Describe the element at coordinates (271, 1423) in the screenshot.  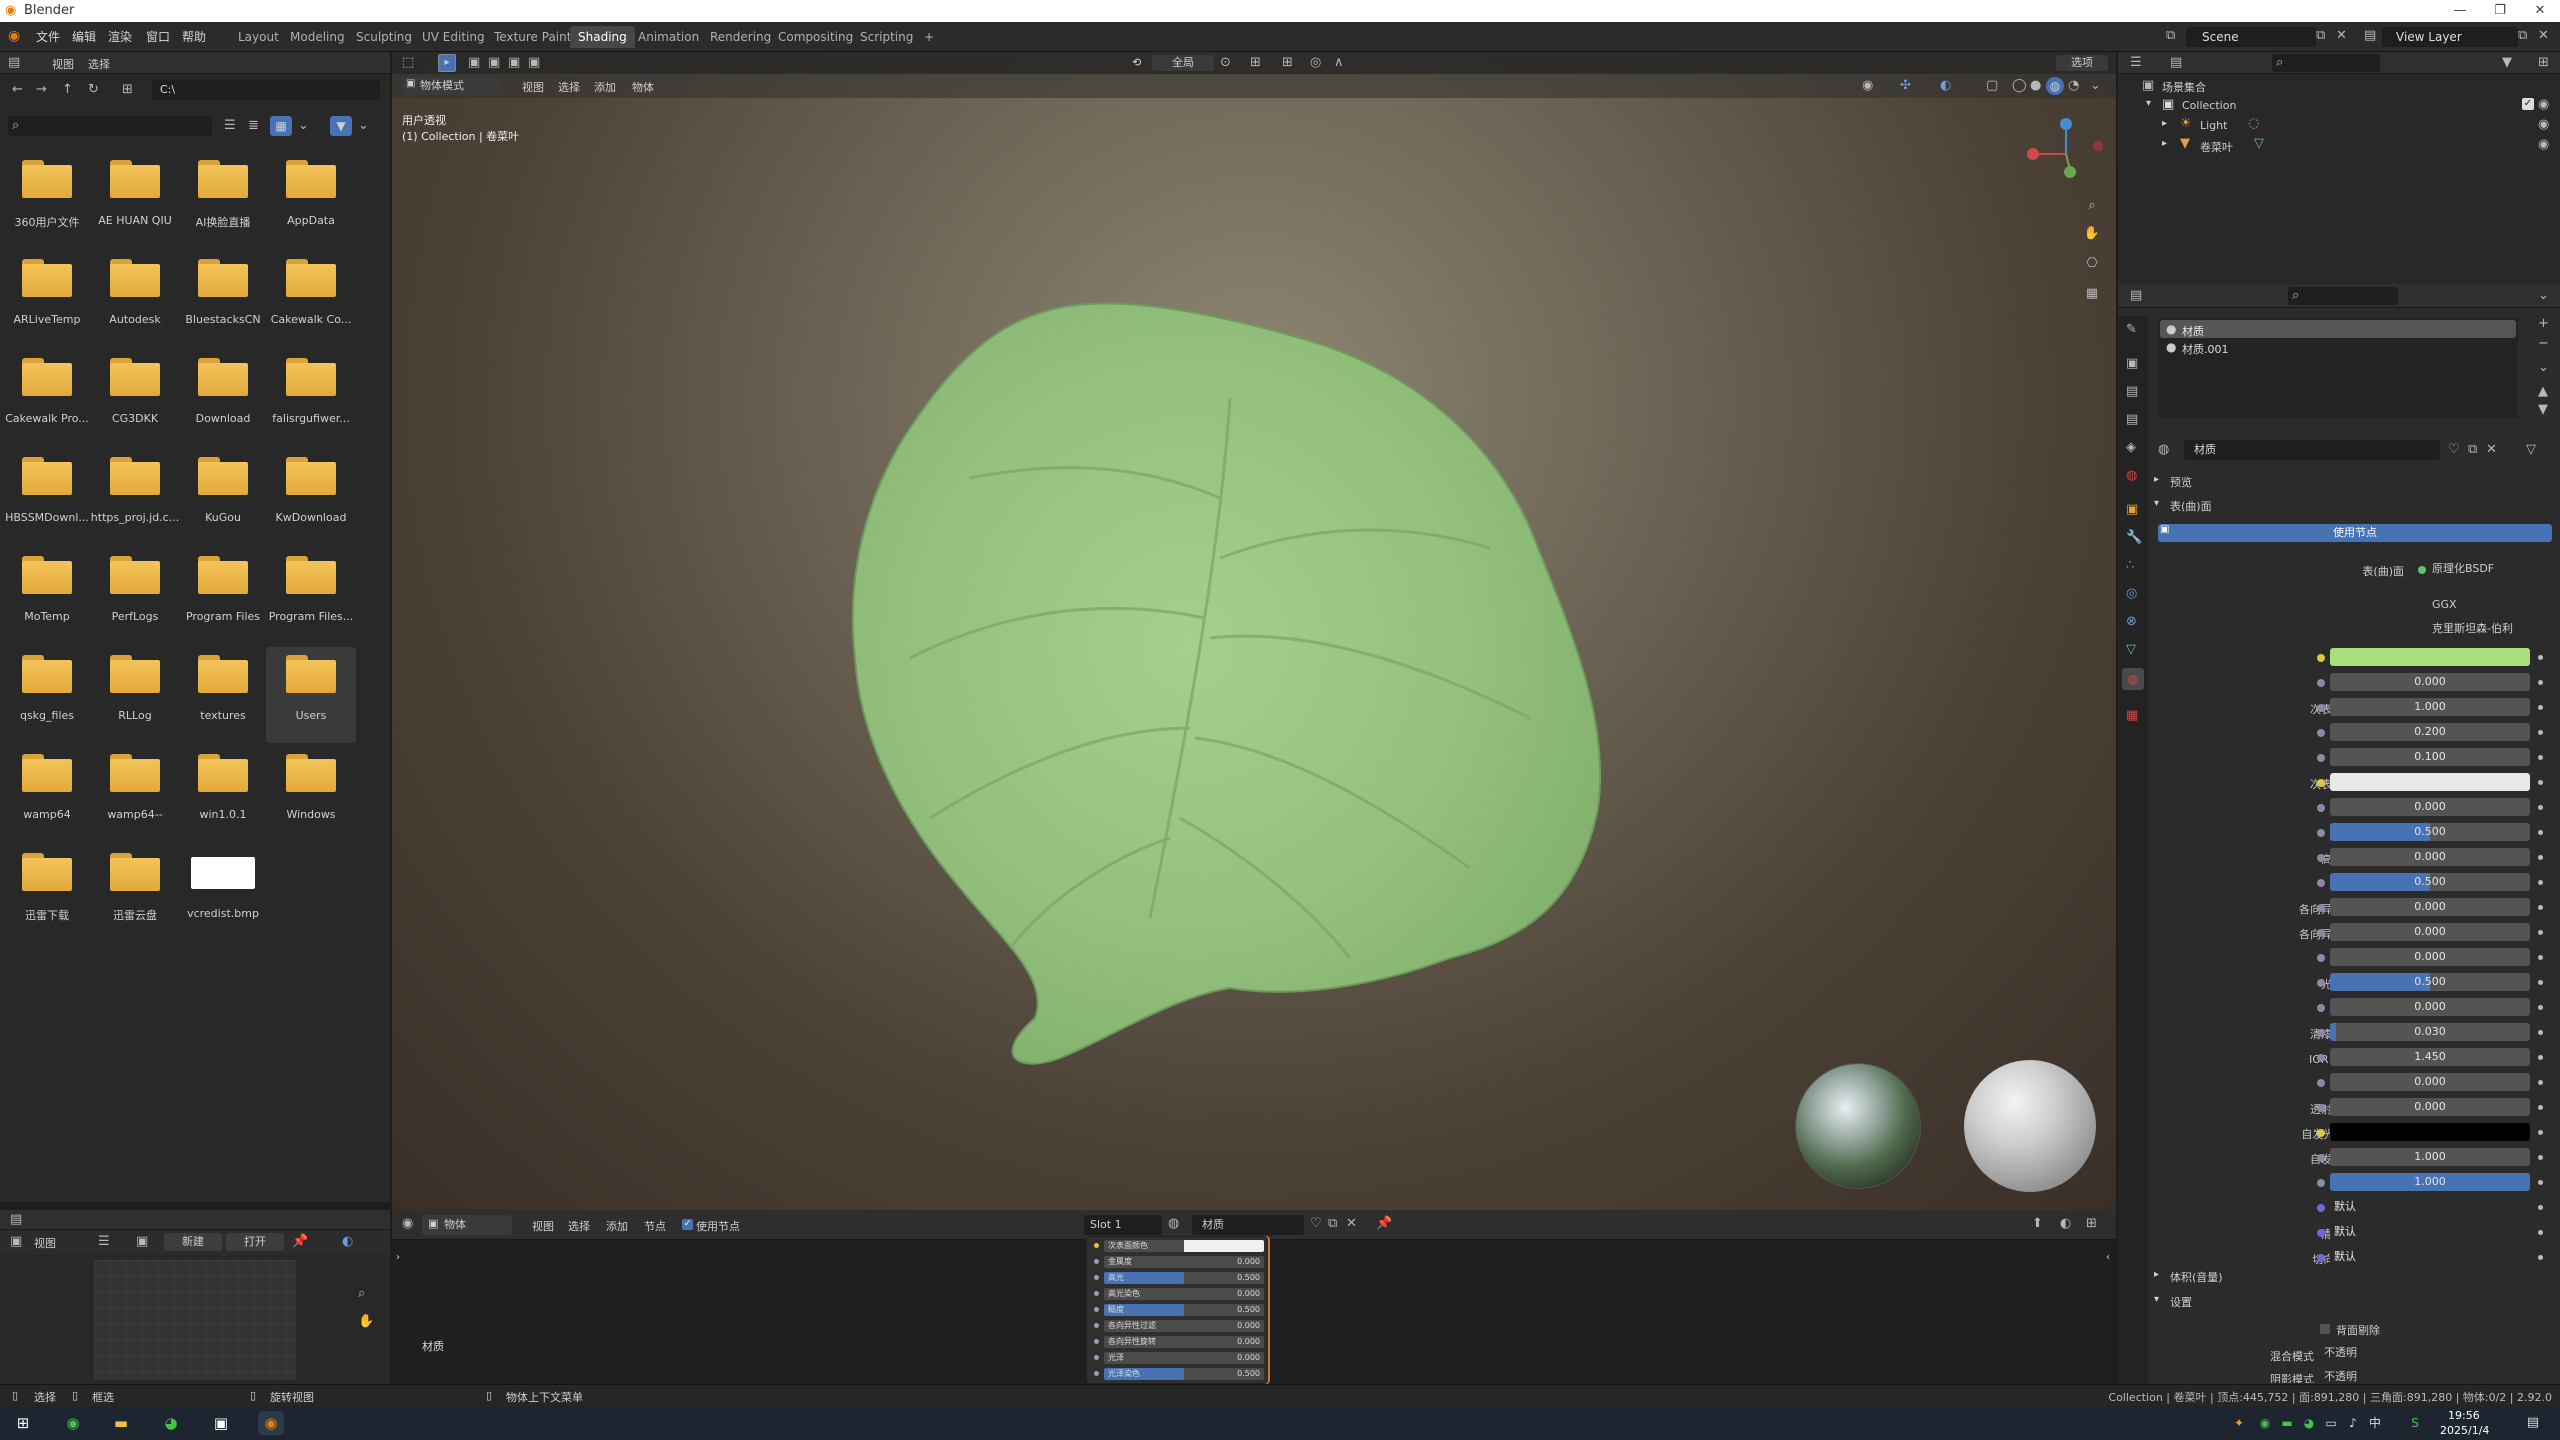
I see `blender-taskbar-icon: ◉` at that location.